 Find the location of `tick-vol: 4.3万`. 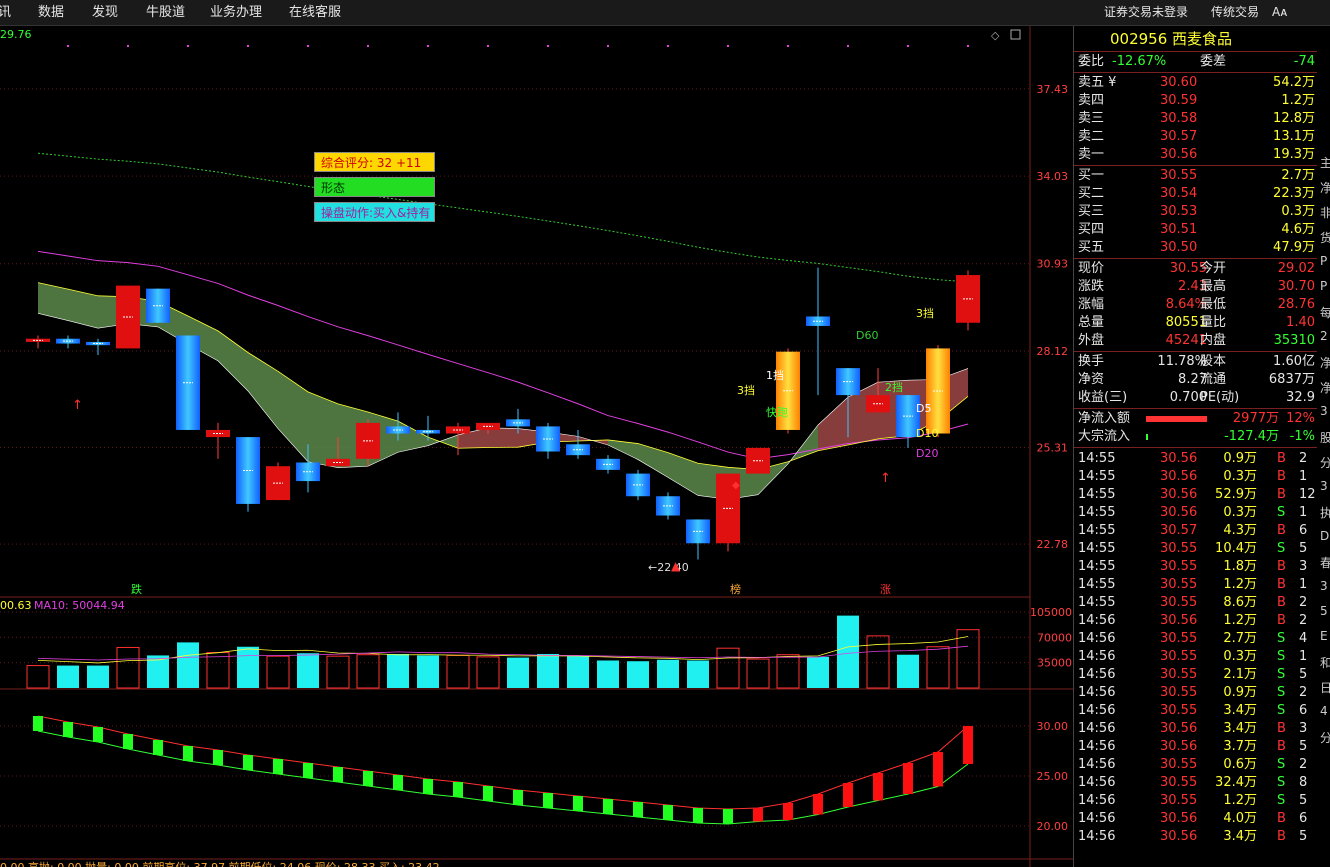

tick-vol: 4.3万 is located at coordinates (1240, 530).